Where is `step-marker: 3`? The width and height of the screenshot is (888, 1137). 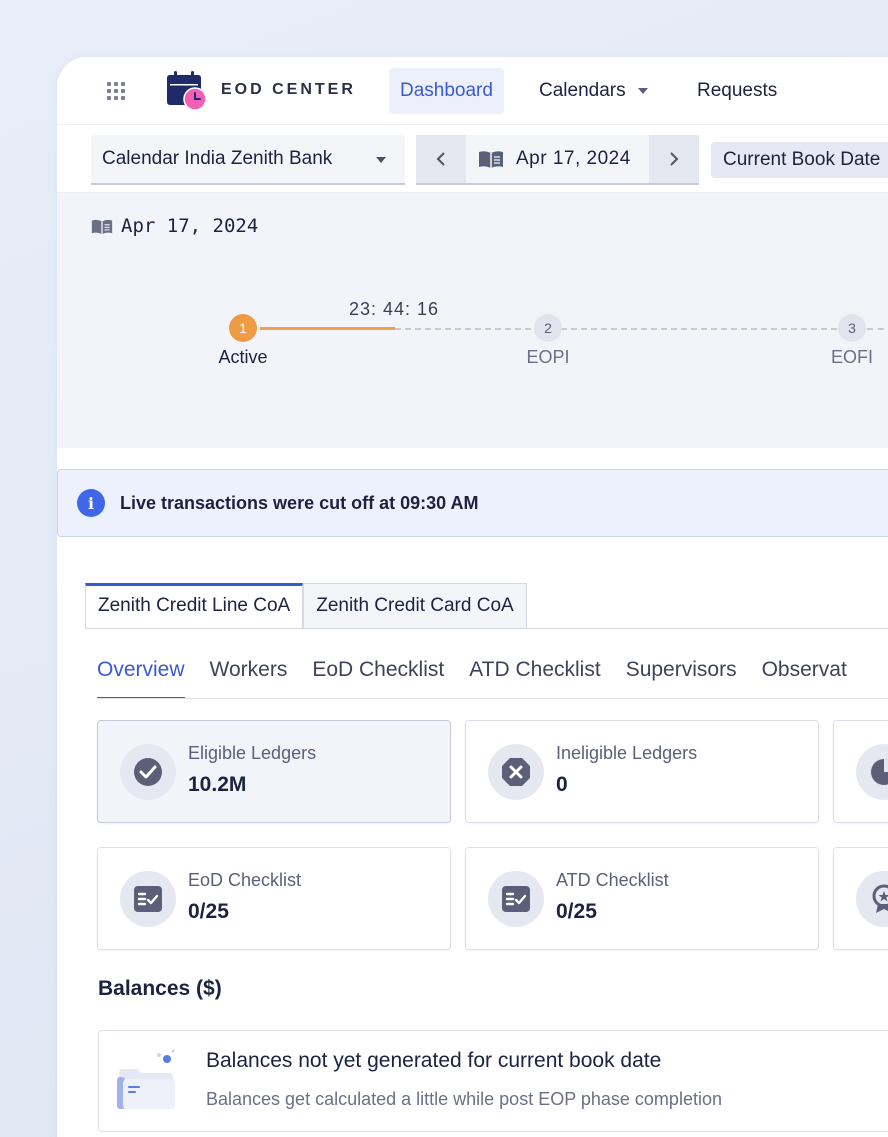
step-marker: 3 is located at coordinates (852, 328).